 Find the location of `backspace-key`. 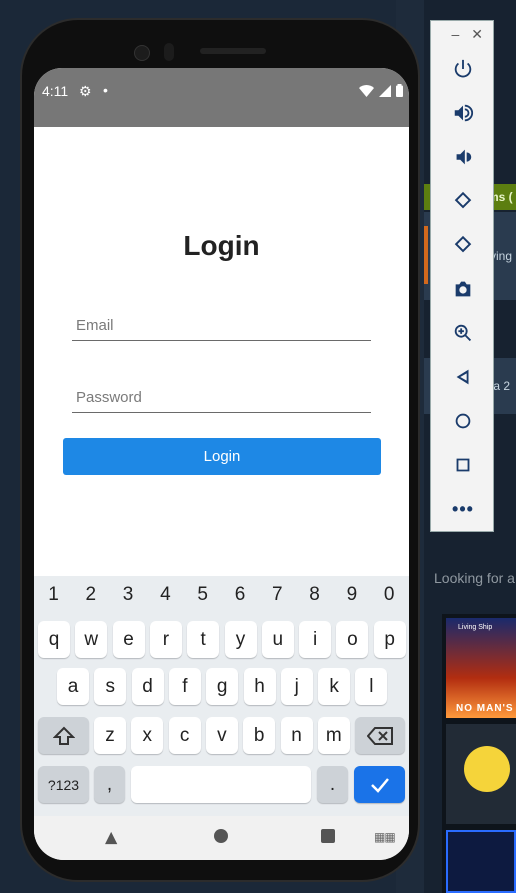

backspace-key is located at coordinates (380, 735).